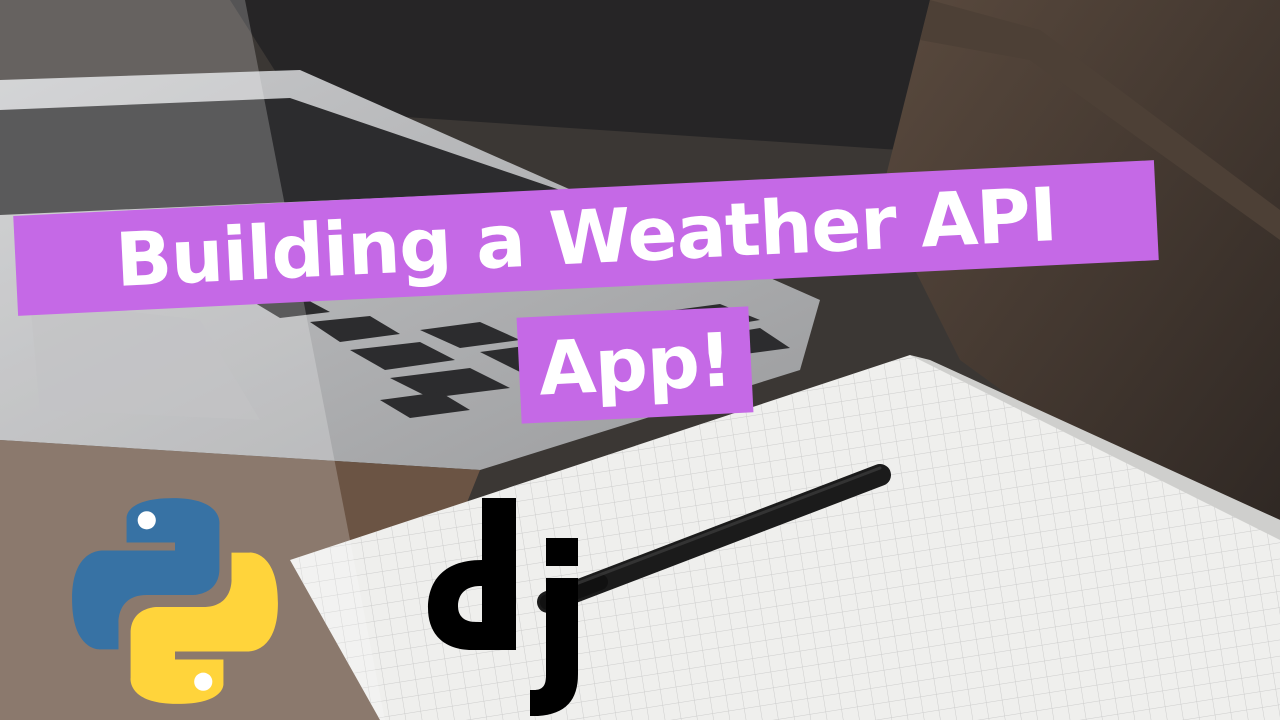 Image resolution: width=1280 pixels, height=720 pixels. I want to click on title-line-2-text: App!, so click(635, 365).